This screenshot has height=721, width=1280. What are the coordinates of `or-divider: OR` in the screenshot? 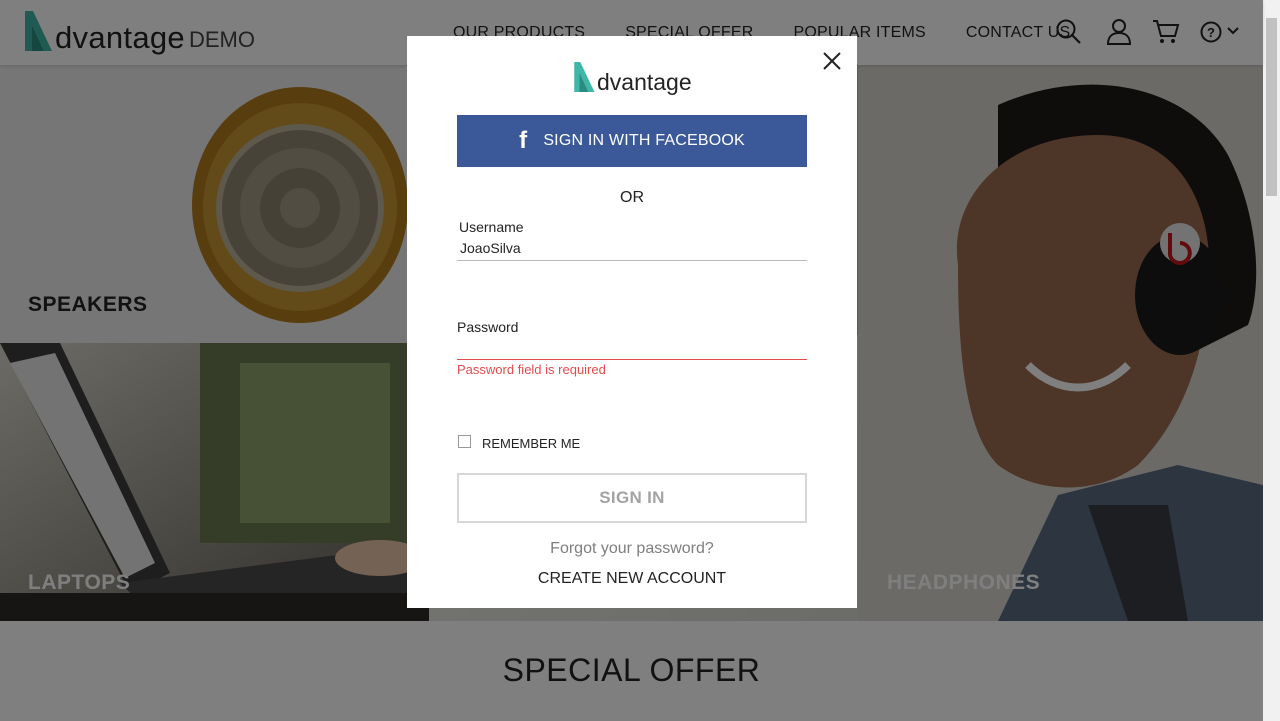 It's located at (632, 197).